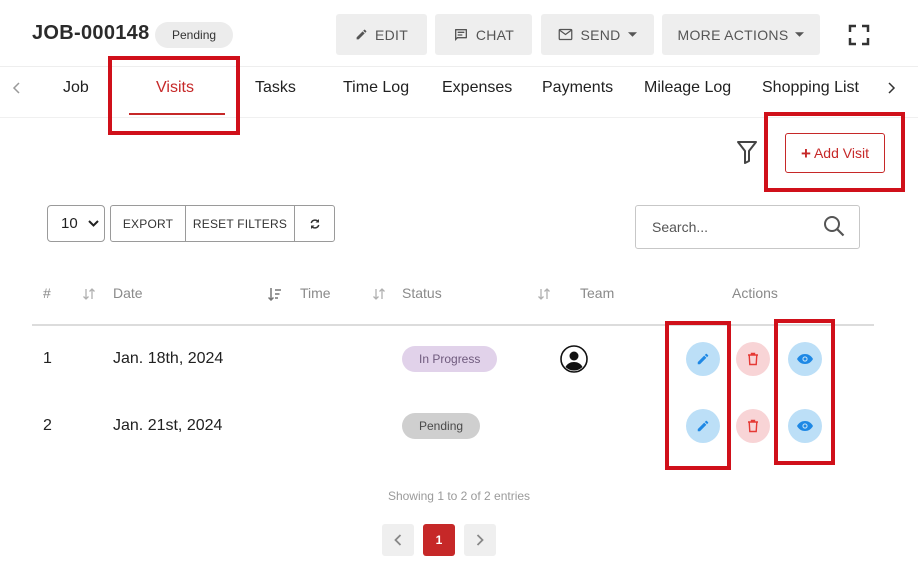 The width and height of the screenshot is (918, 561). I want to click on search-icon, so click(834, 226).